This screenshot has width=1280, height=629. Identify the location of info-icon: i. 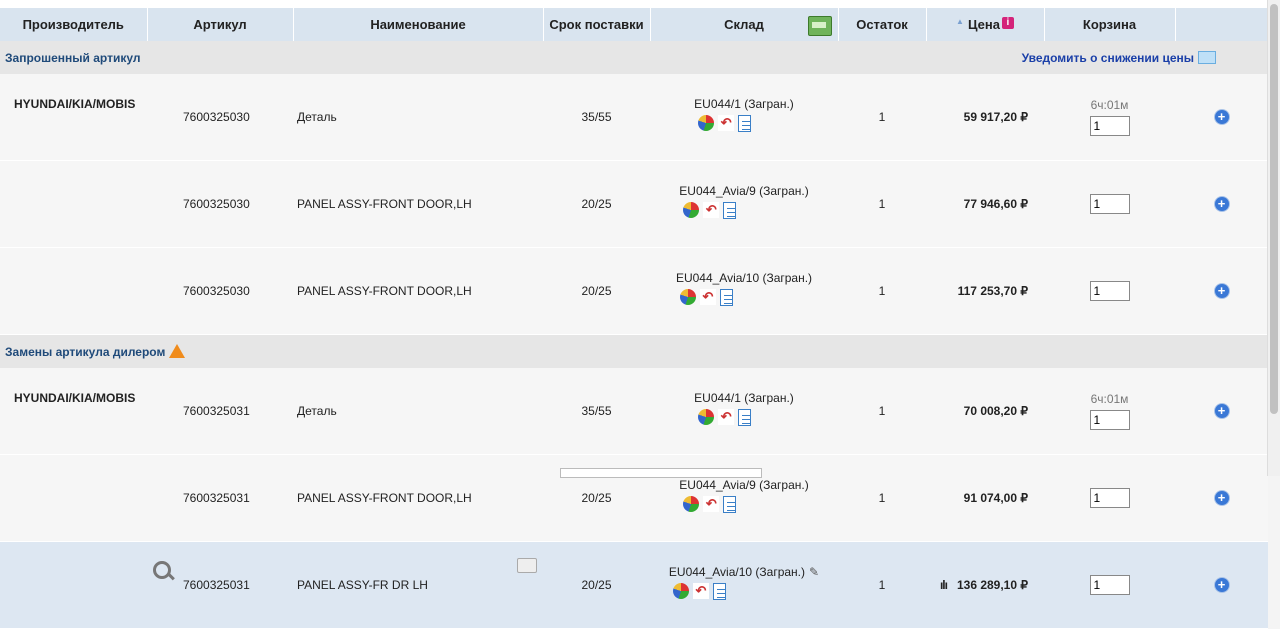
(1007, 23).